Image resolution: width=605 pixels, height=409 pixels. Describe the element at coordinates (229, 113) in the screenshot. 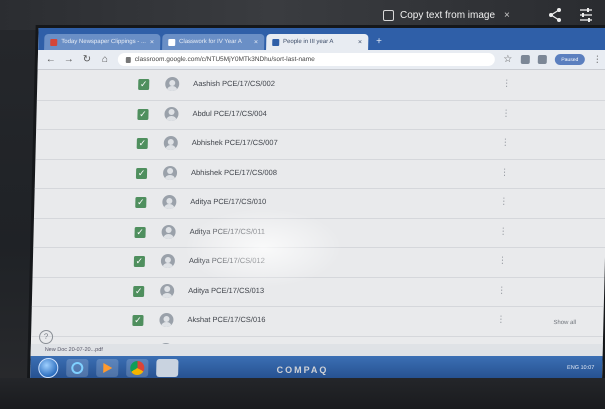

I see `student-name: Abdul PCE/17/CS/004` at that location.